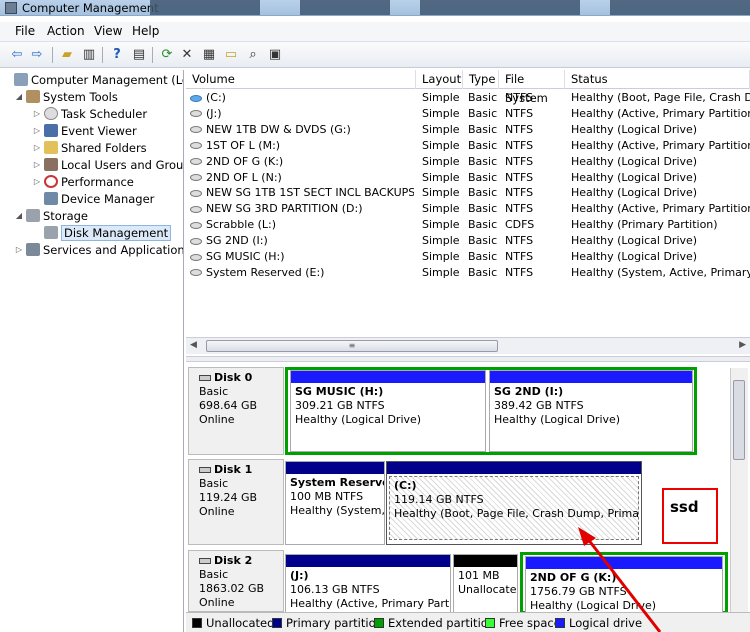 Image resolution: width=750 pixels, height=632 pixels. What do you see at coordinates (301, 146) in the screenshot?
I see `volume-name-cell: 1ST OF L (M:)` at bounding box center [301, 146].